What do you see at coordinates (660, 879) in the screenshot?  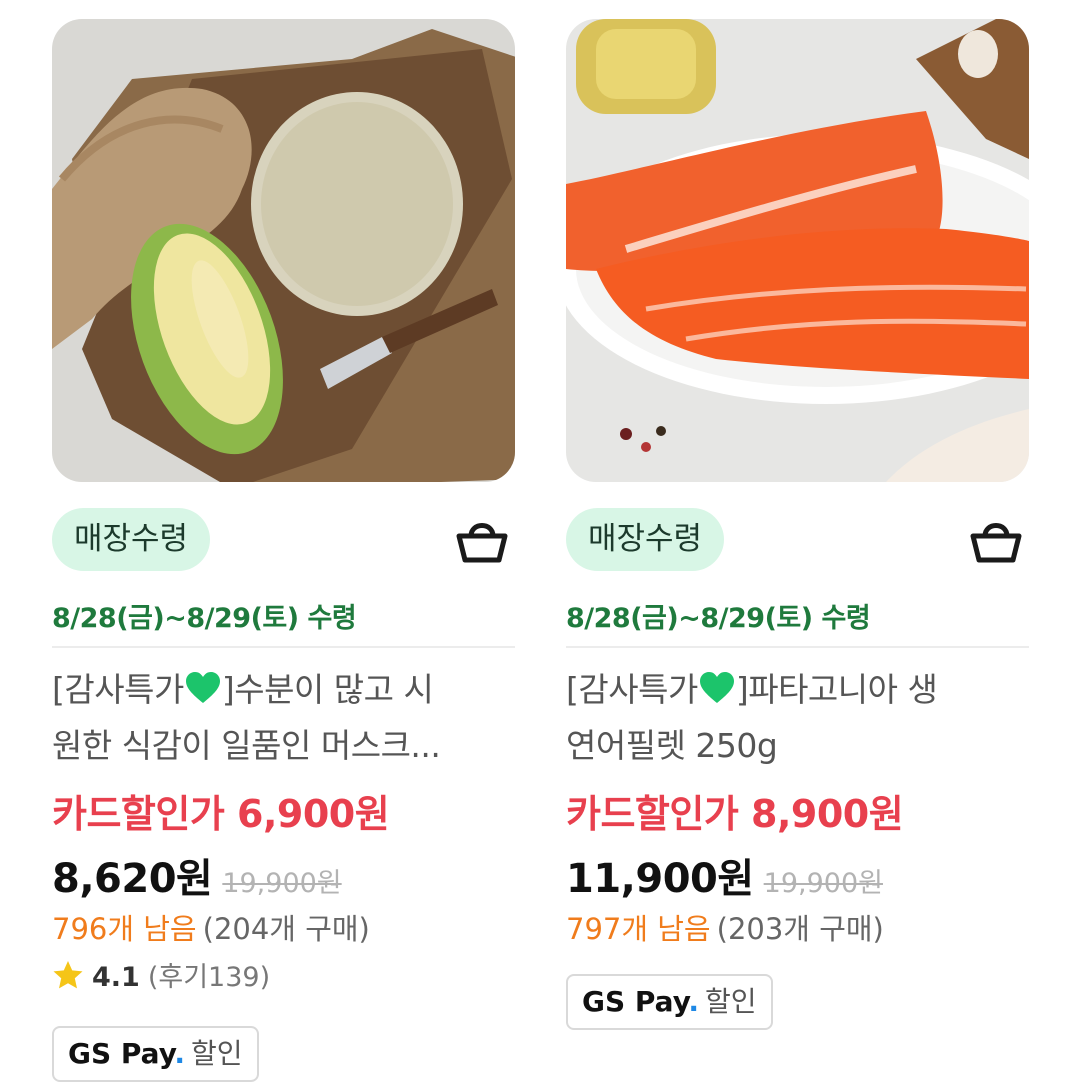 I see `sale-price: 11,900원` at bounding box center [660, 879].